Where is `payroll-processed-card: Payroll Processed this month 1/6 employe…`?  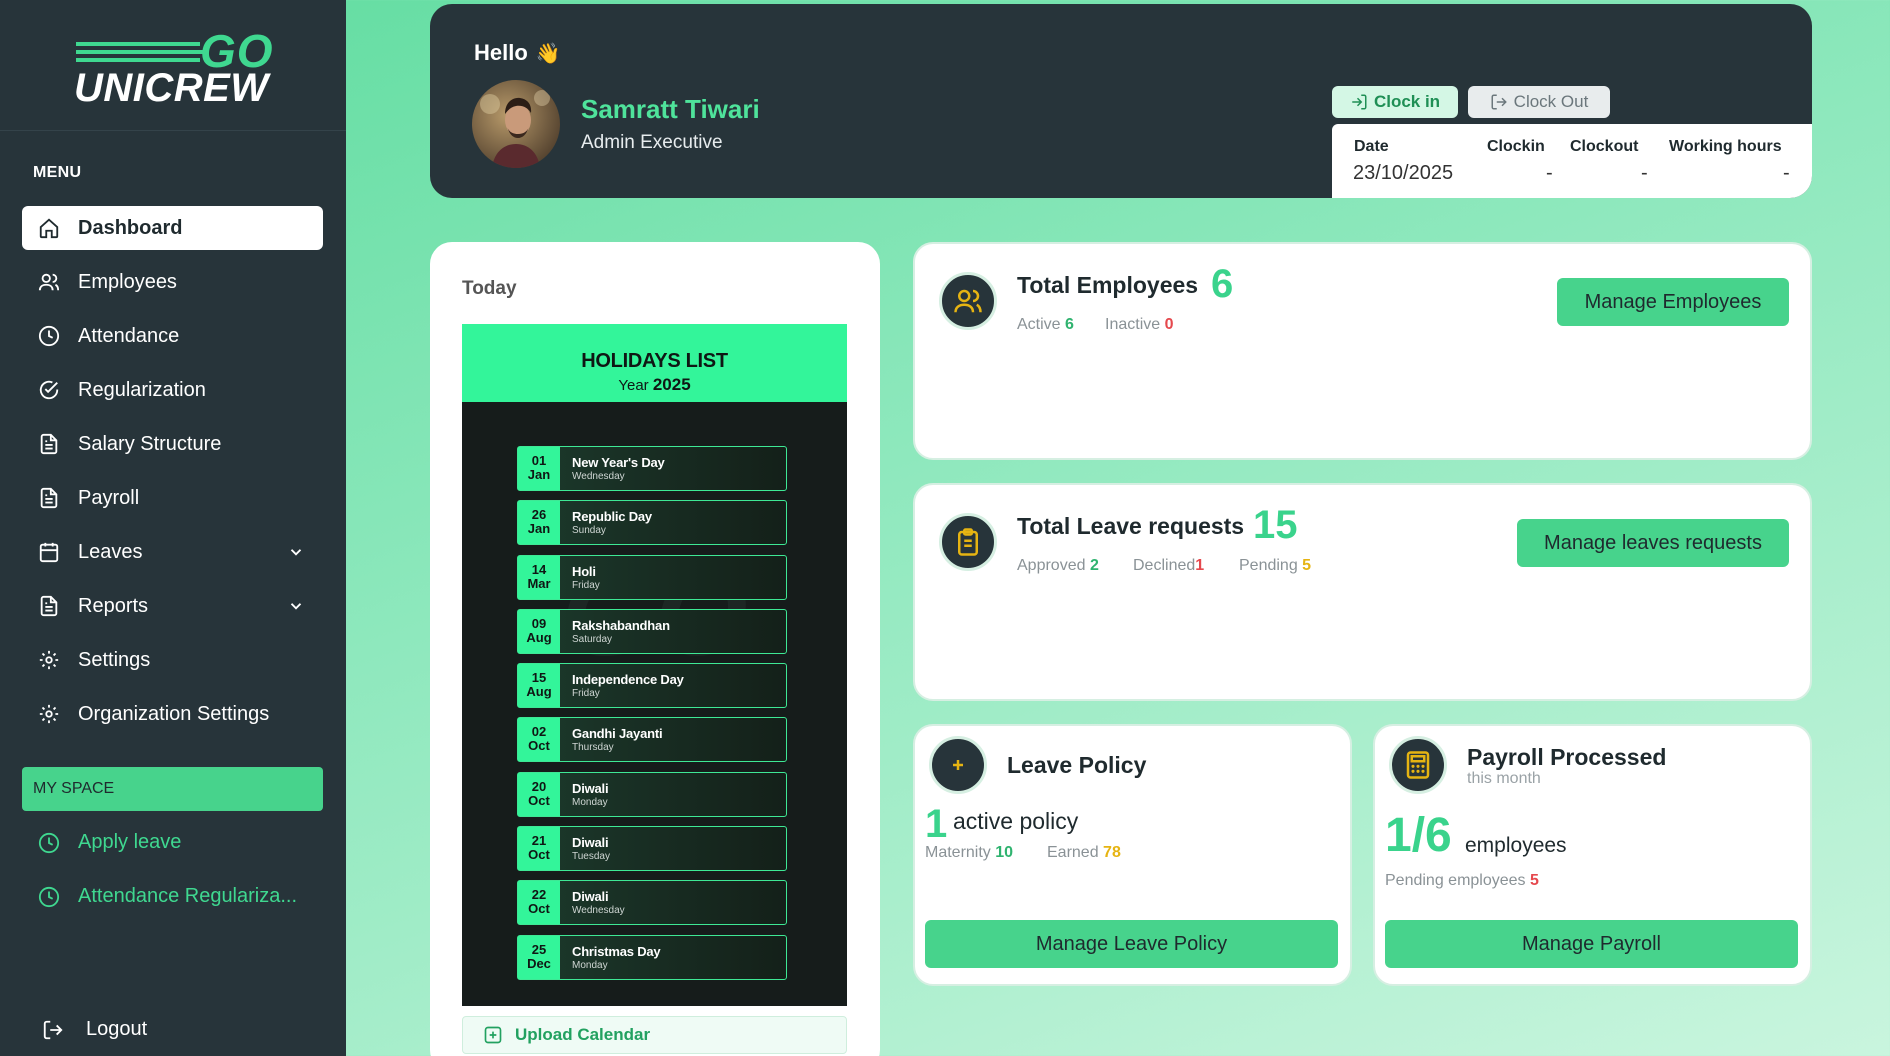 payroll-processed-card: Payroll Processed this month 1/6 employe… is located at coordinates (1592, 855).